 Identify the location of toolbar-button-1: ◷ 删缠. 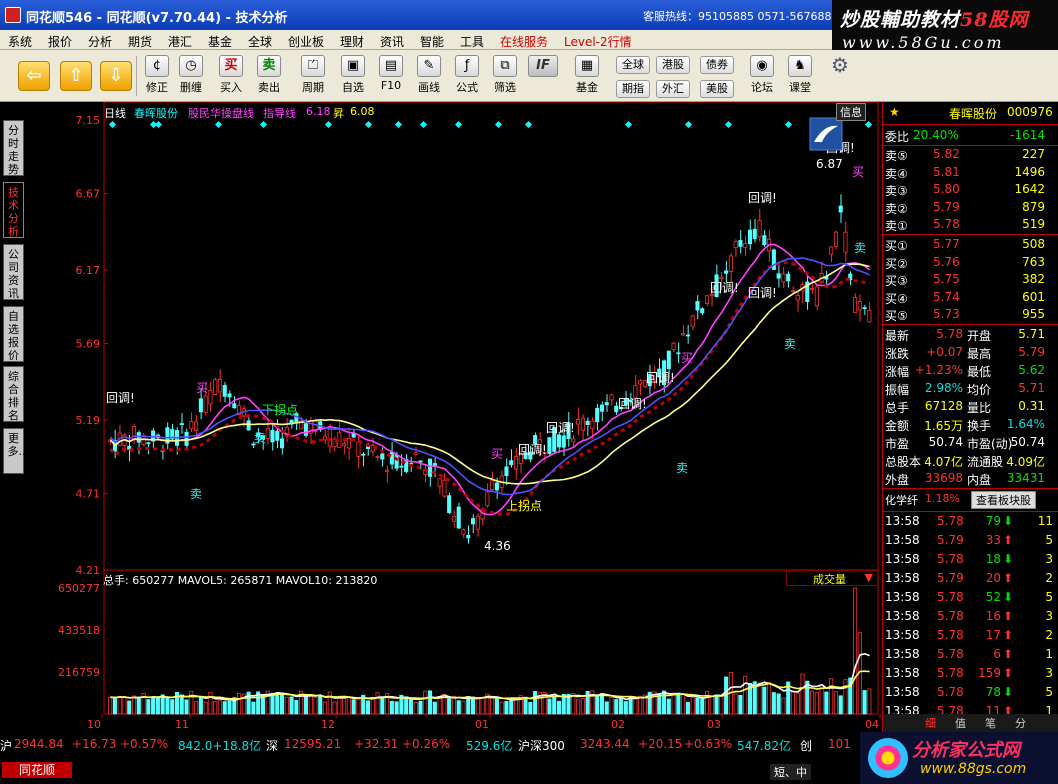
(191, 76).